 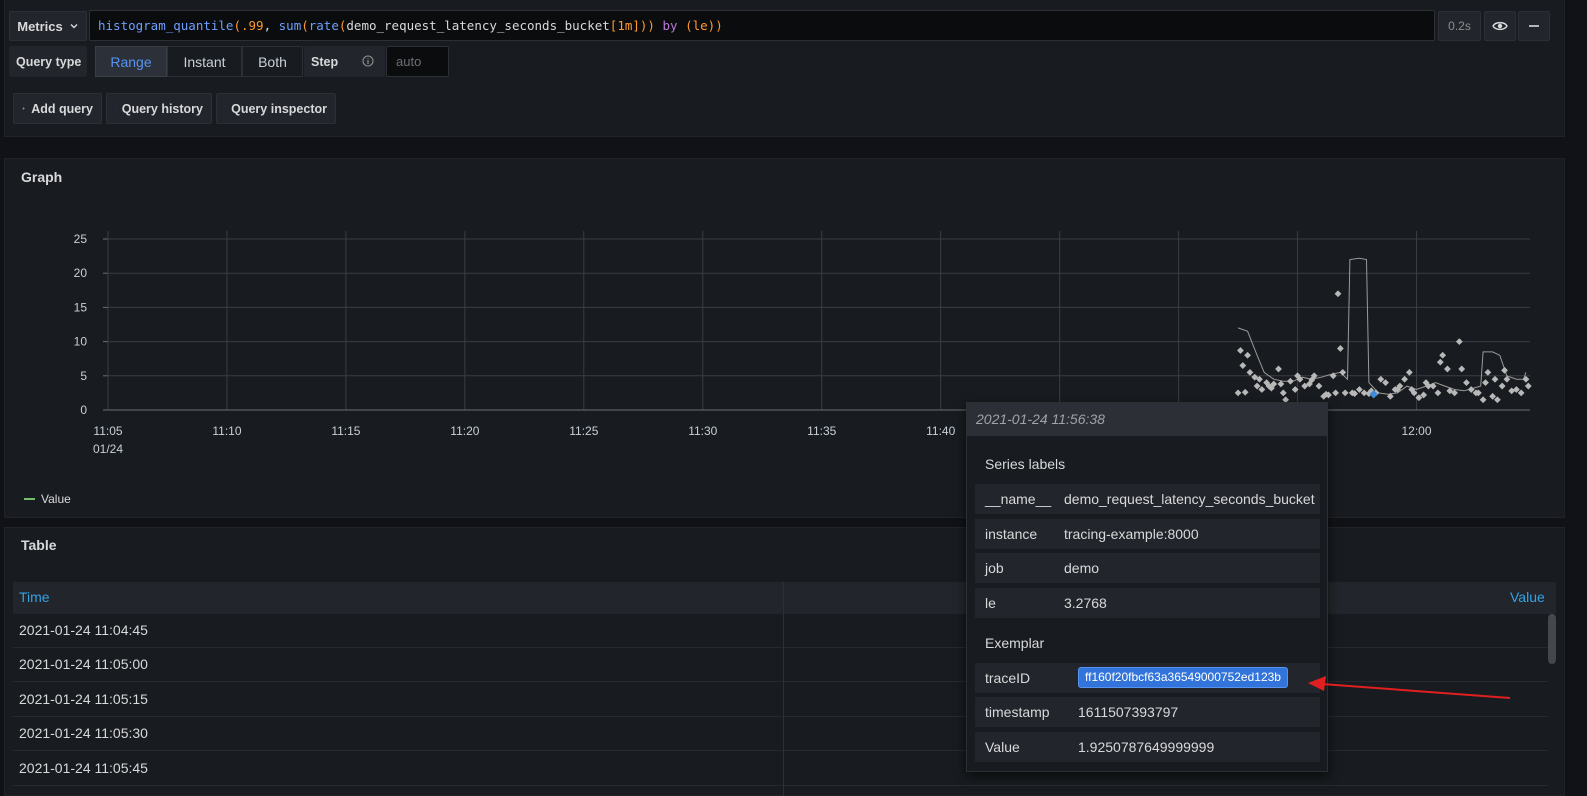 What do you see at coordinates (39, 545) in the screenshot?
I see `table-title: Table` at bounding box center [39, 545].